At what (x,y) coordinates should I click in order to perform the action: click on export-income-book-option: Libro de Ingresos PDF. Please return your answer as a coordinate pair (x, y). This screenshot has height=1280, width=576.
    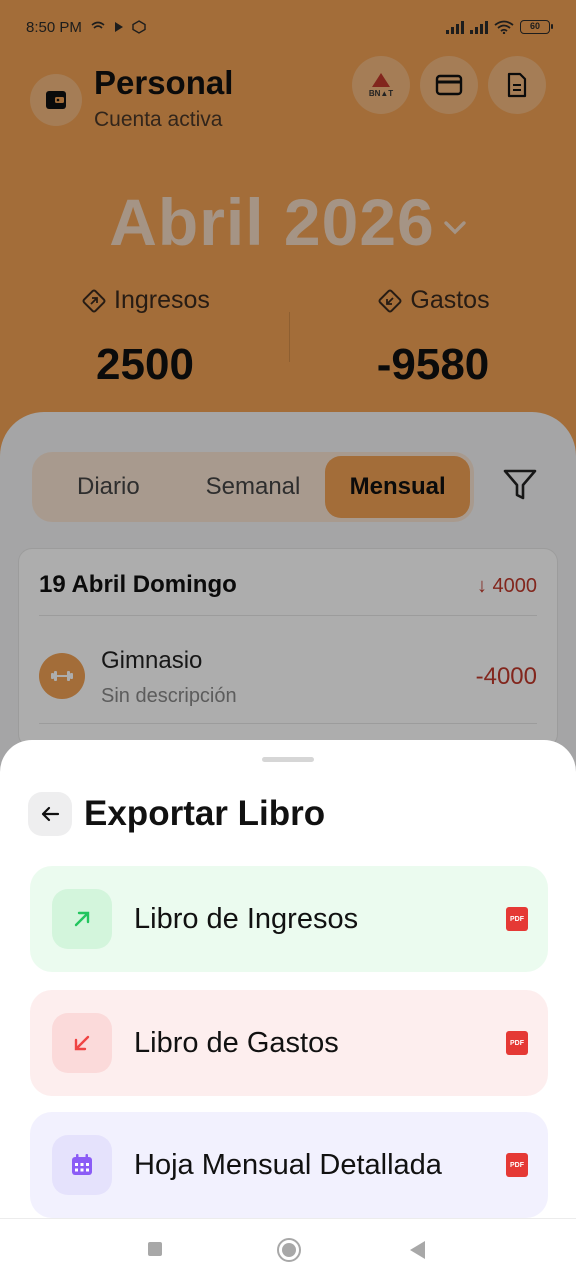
    Looking at the image, I should click on (289, 919).